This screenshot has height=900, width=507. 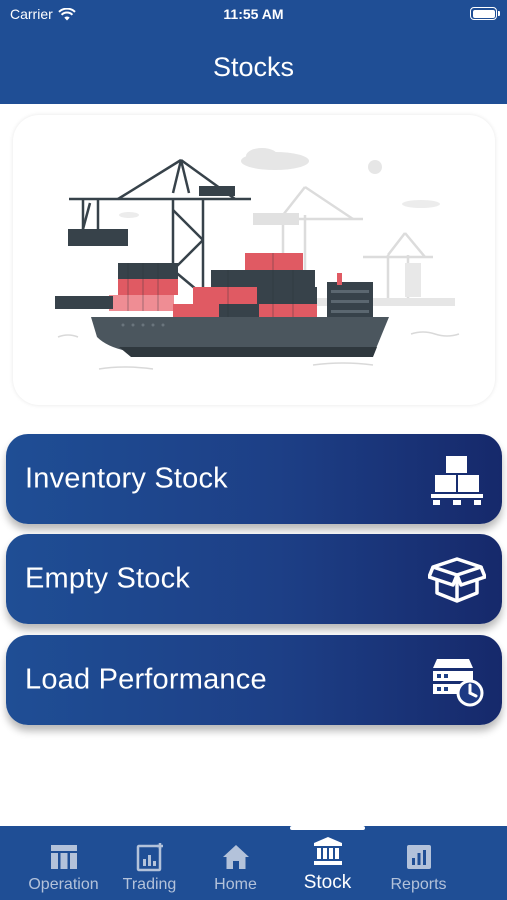 I want to click on tab-home: Home, so click(x=235, y=863).